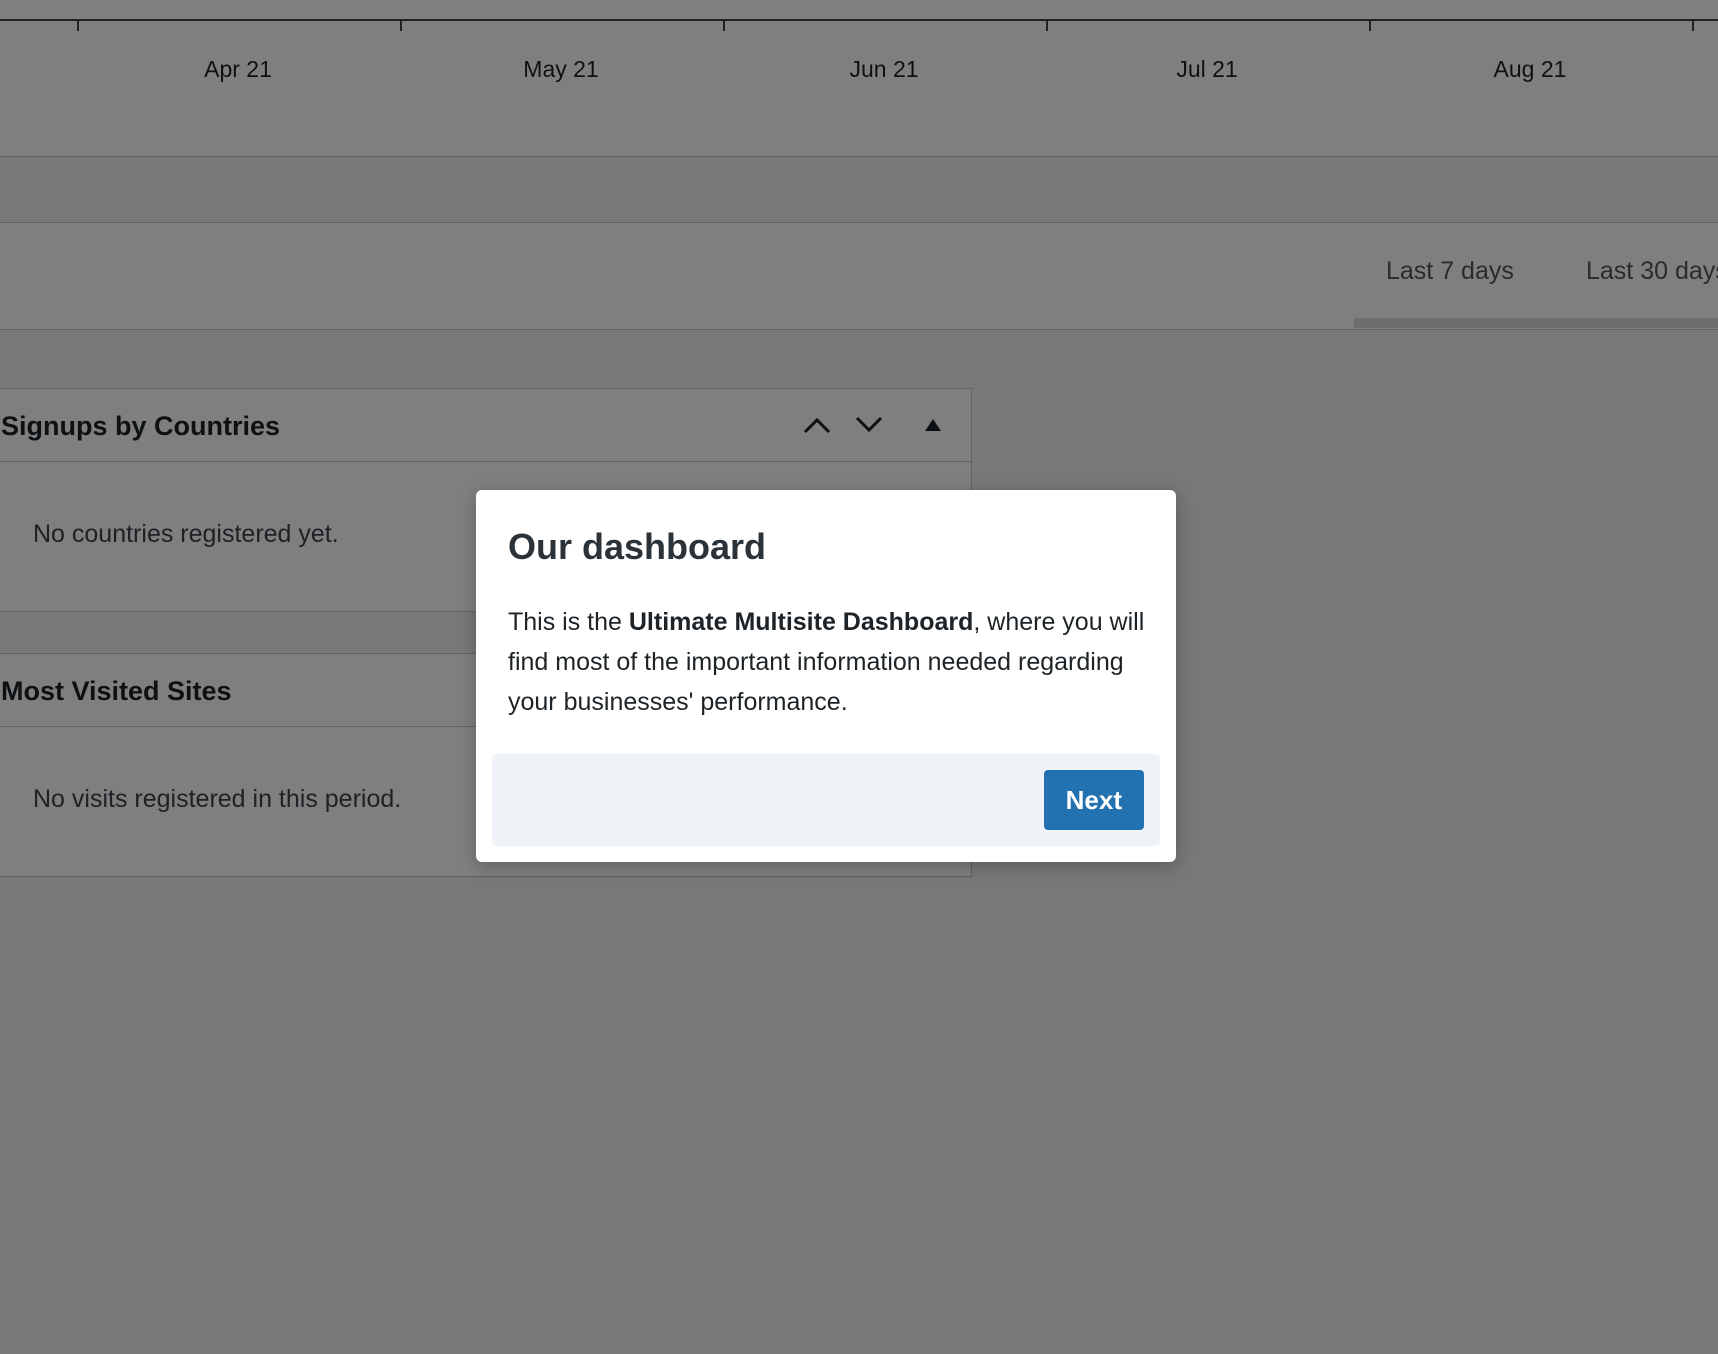 The width and height of the screenshot is (1718, 1354). What do you see at coordinates (801, 622) in the screenshot?
I see `tour-text-bold: Ultimate Multisite Dashboard` at bounding box center [801, 622].